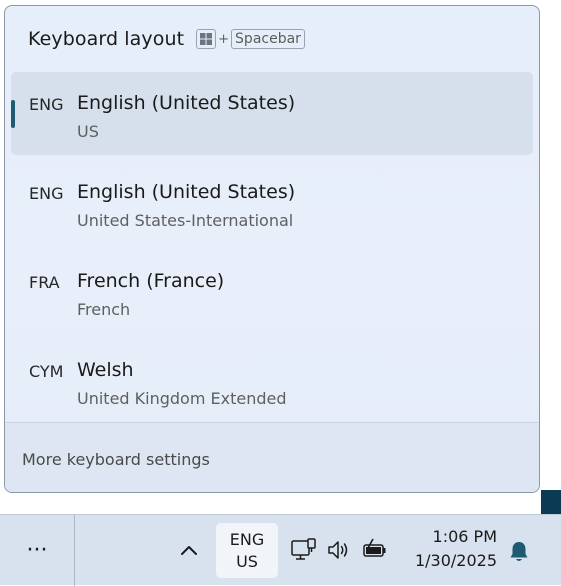 Image resolution: width=561 pixels, height=586 pixels. What do you see at coordinates (88, 131) in the screenshot?
I see `language-layout: US` at bounding box center [88, 131].